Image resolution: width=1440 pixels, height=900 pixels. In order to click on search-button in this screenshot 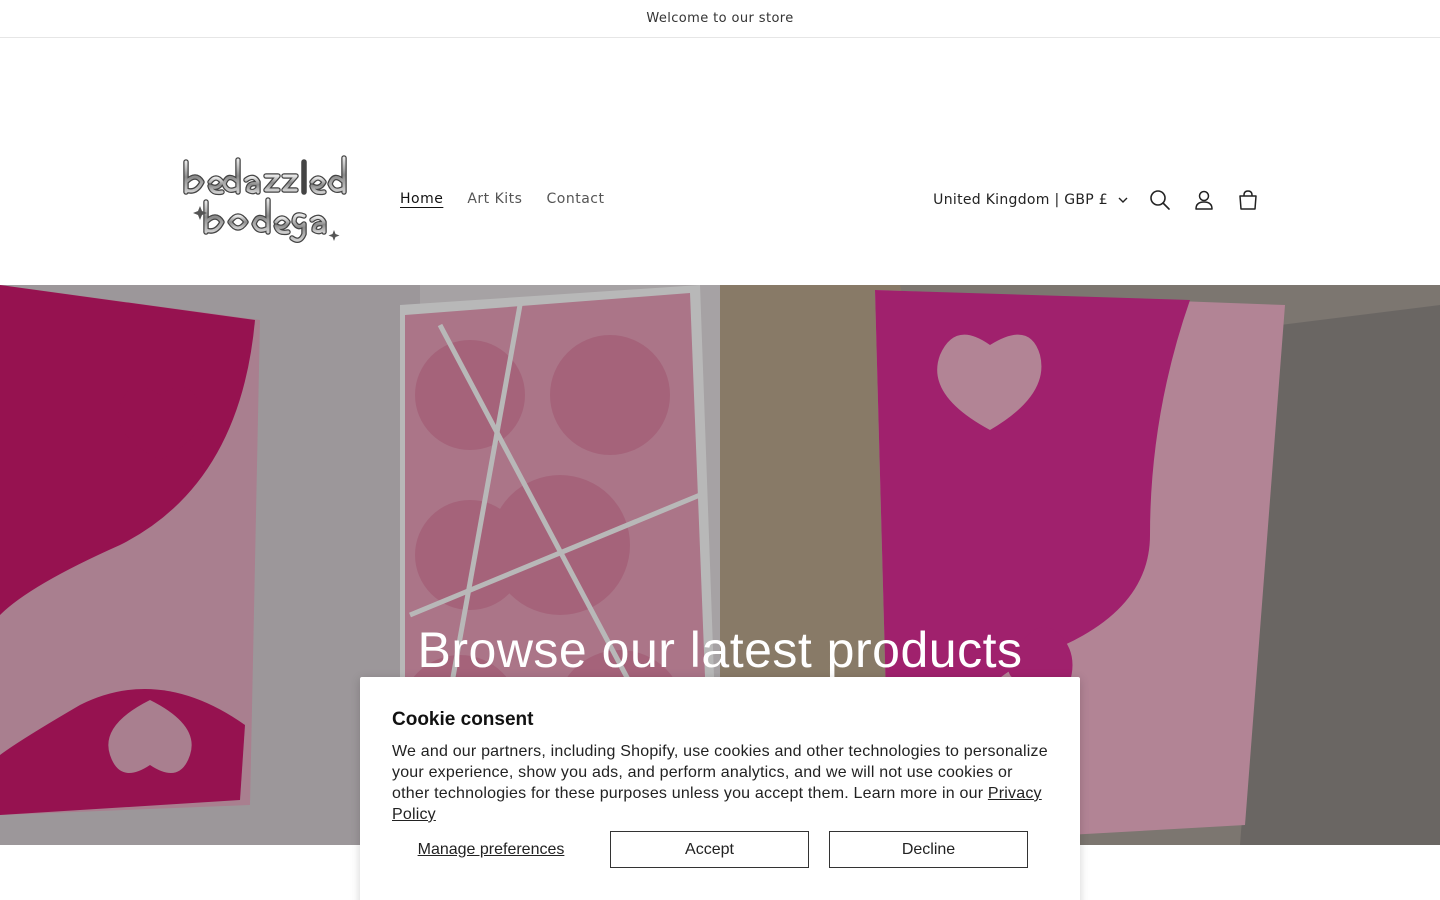, I will do `click(1160, 200)`.